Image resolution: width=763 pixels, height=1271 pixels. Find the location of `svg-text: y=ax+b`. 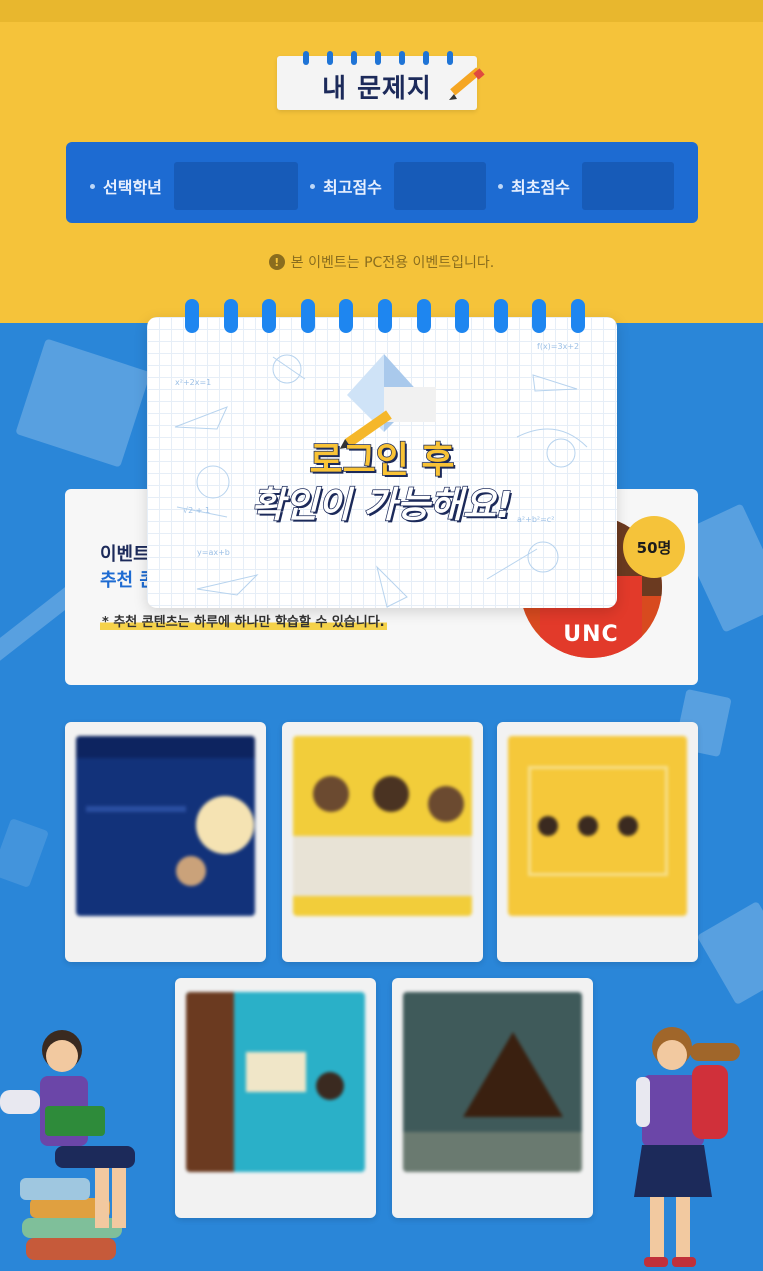

svg-text: y=ax+b is located at coordinates (213, 552).